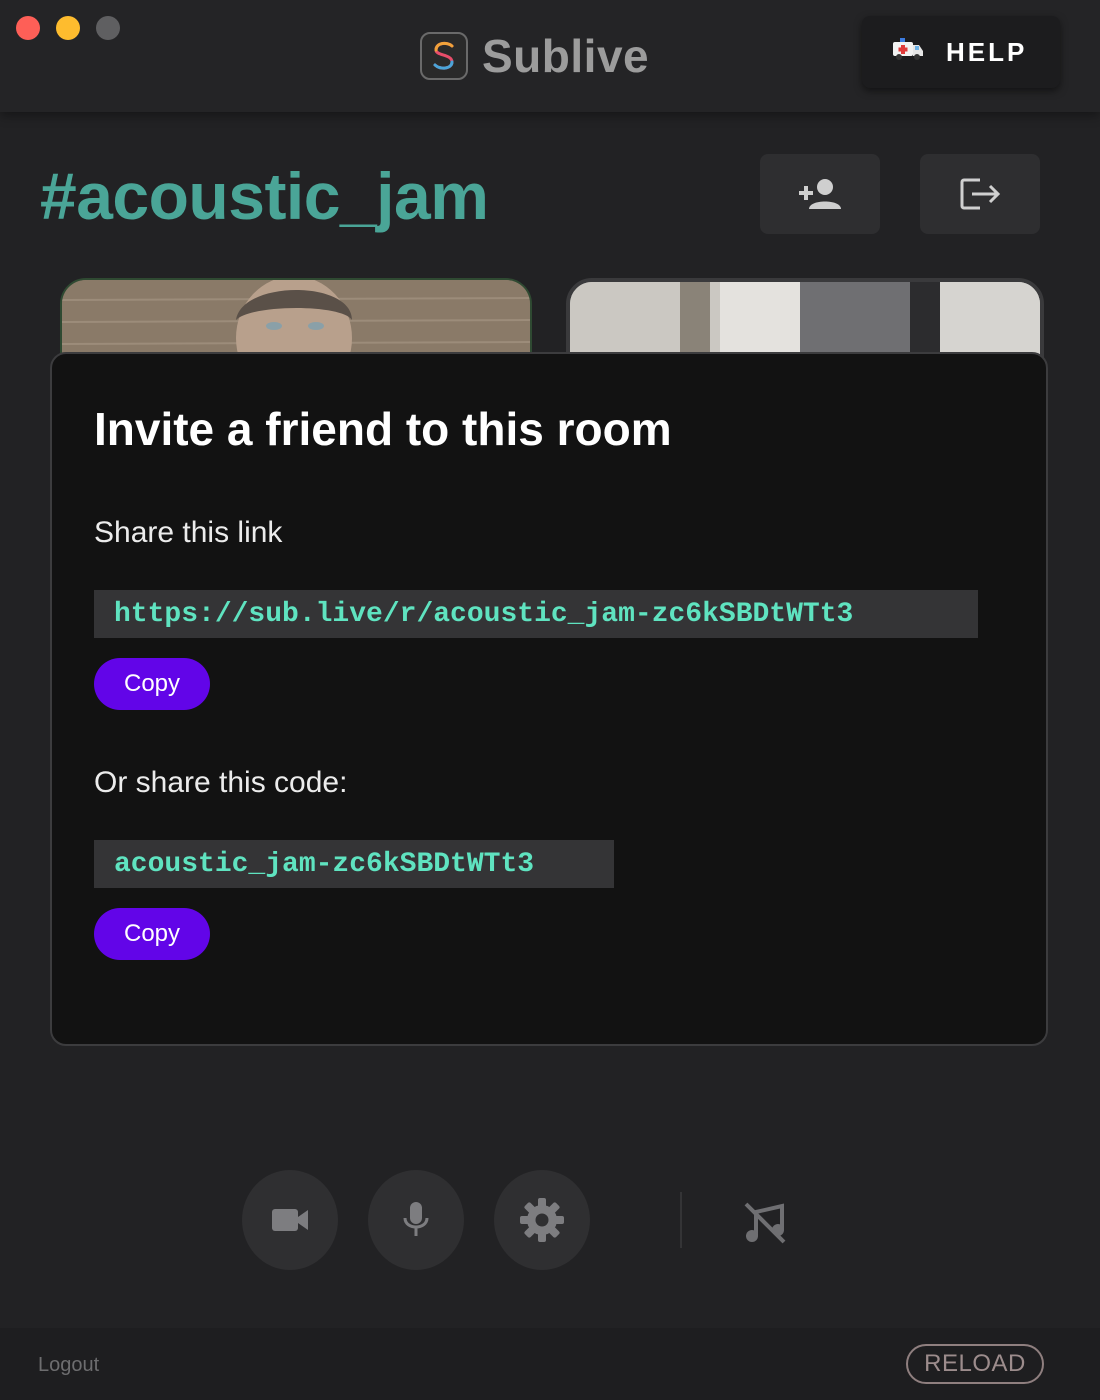 Image resolution: width=1100 pixels, height=1400 pixels. I want to click on add-person-icon, so click(820, 194).